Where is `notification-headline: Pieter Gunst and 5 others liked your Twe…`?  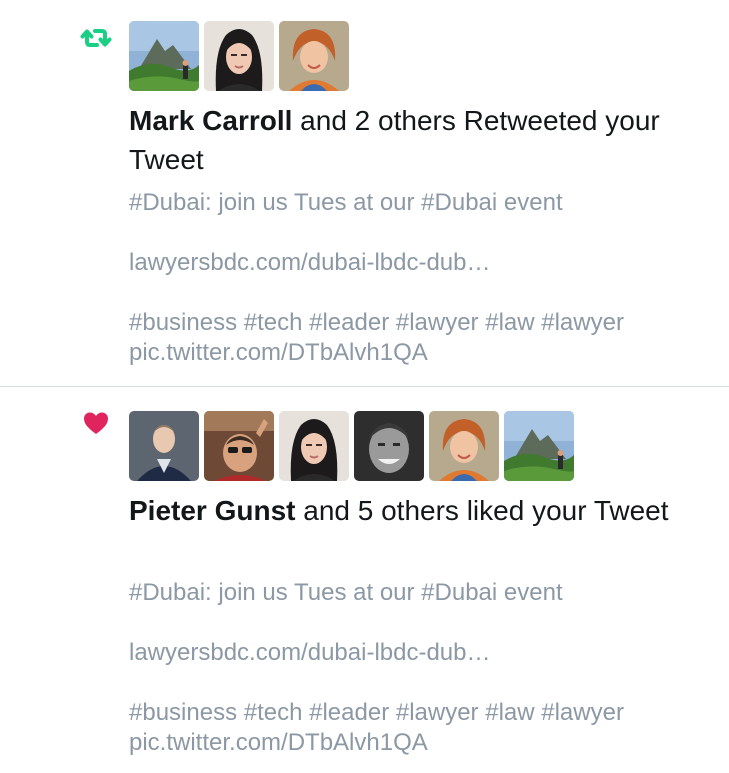
notification-headline: Pieter Gunst and 5 others liked your Twe… is located at coordinates (419, 510).